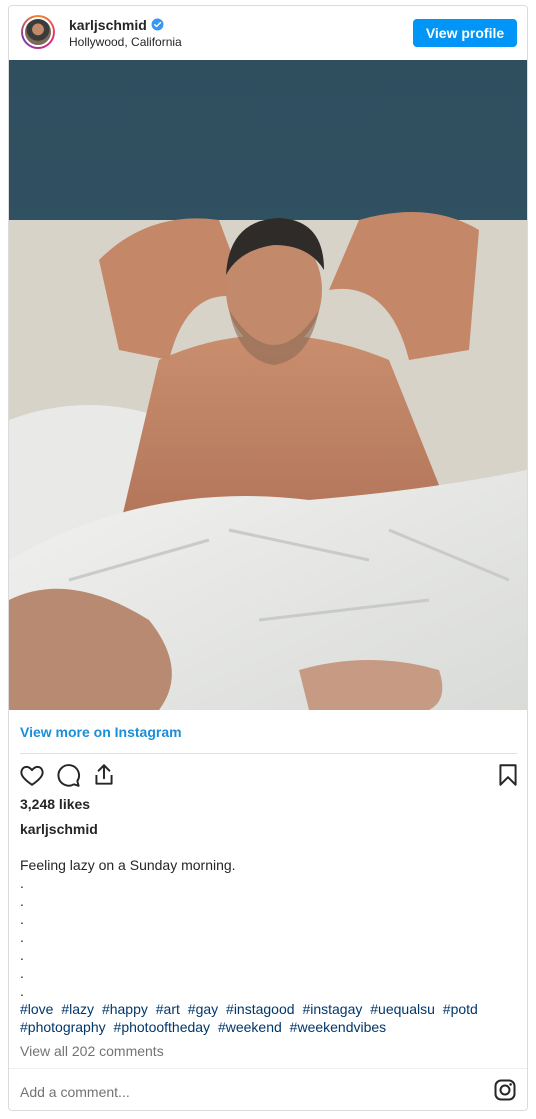 This screenshot has height=1119, width=536. Describe the element at coordinates (168, 1009) in the screenshot. I see `hashtag-link: #art` at that location.